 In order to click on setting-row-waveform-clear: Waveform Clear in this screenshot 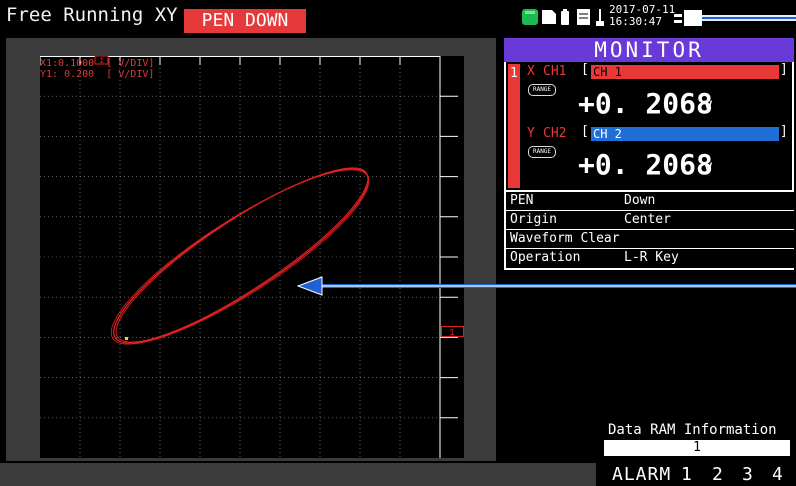, I will do `click(650, 238)`.